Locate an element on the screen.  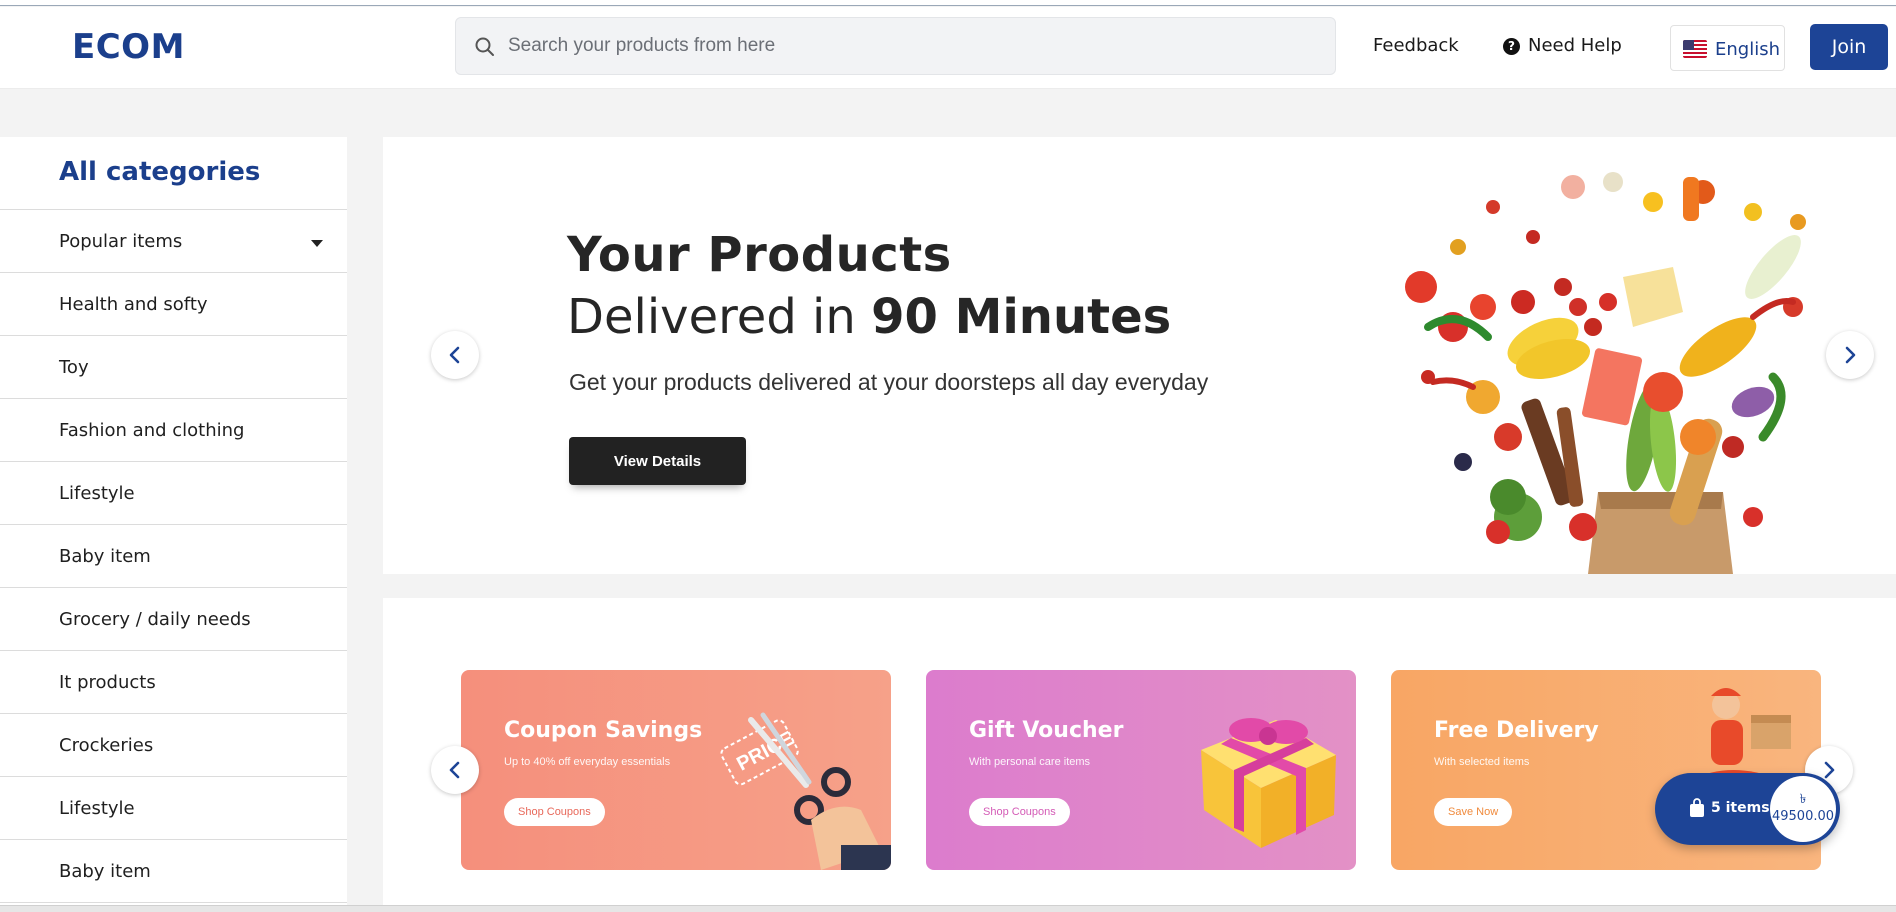
promo-subtitle: Up to 40% off everyday essentials is located at coordinates (587, 762).